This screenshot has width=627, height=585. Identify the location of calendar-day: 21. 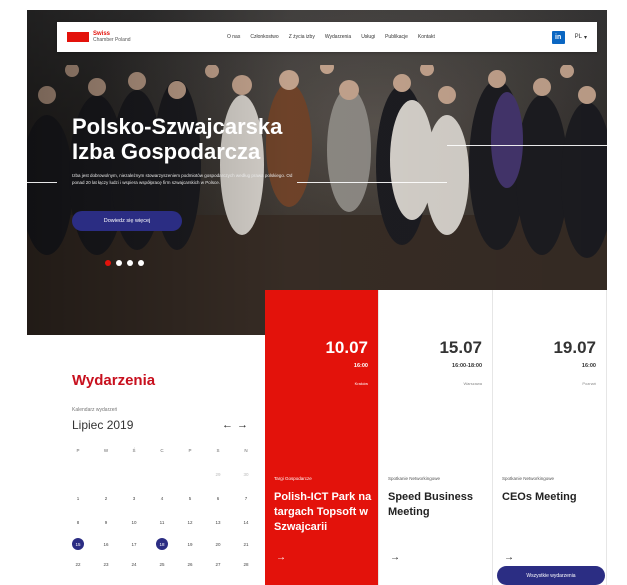
(246, 544).